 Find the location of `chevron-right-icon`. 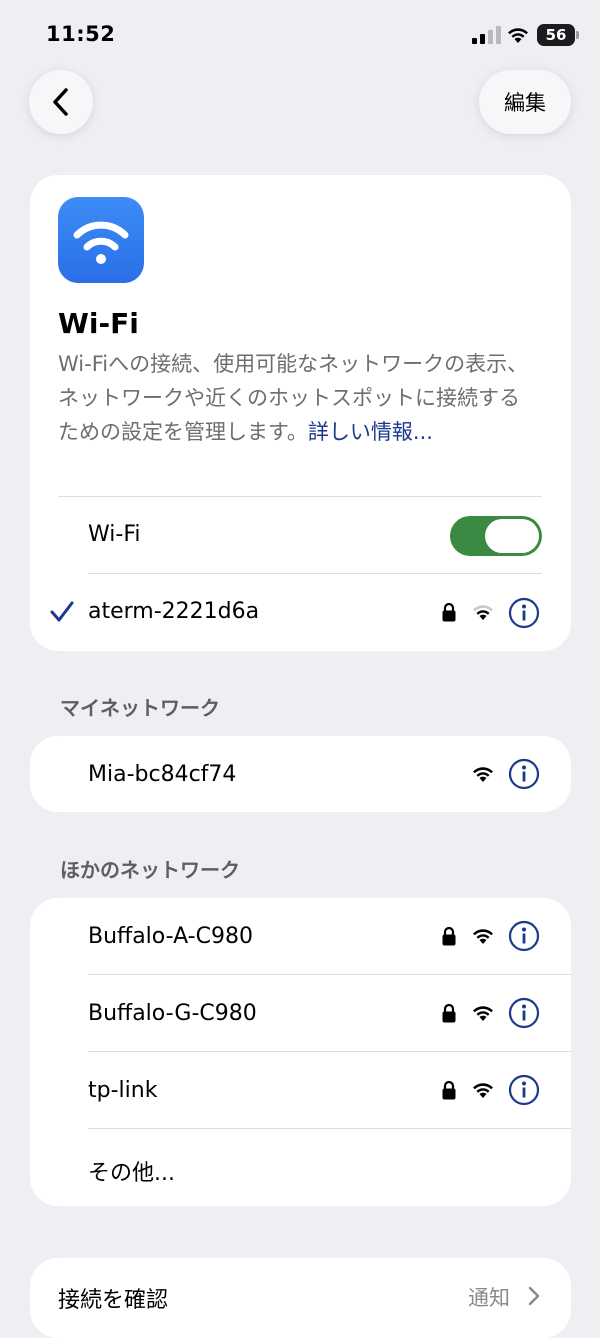

chevron-right-icon is located at coordinates (534, 1296).